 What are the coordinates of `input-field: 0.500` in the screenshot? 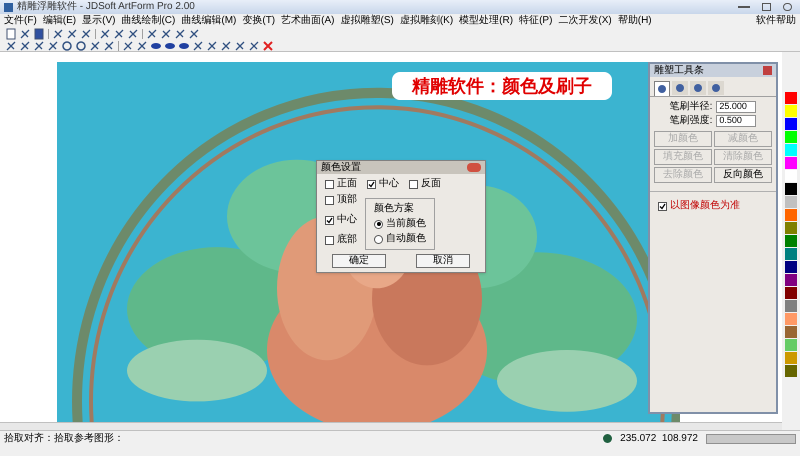 It's located at (736, 121).